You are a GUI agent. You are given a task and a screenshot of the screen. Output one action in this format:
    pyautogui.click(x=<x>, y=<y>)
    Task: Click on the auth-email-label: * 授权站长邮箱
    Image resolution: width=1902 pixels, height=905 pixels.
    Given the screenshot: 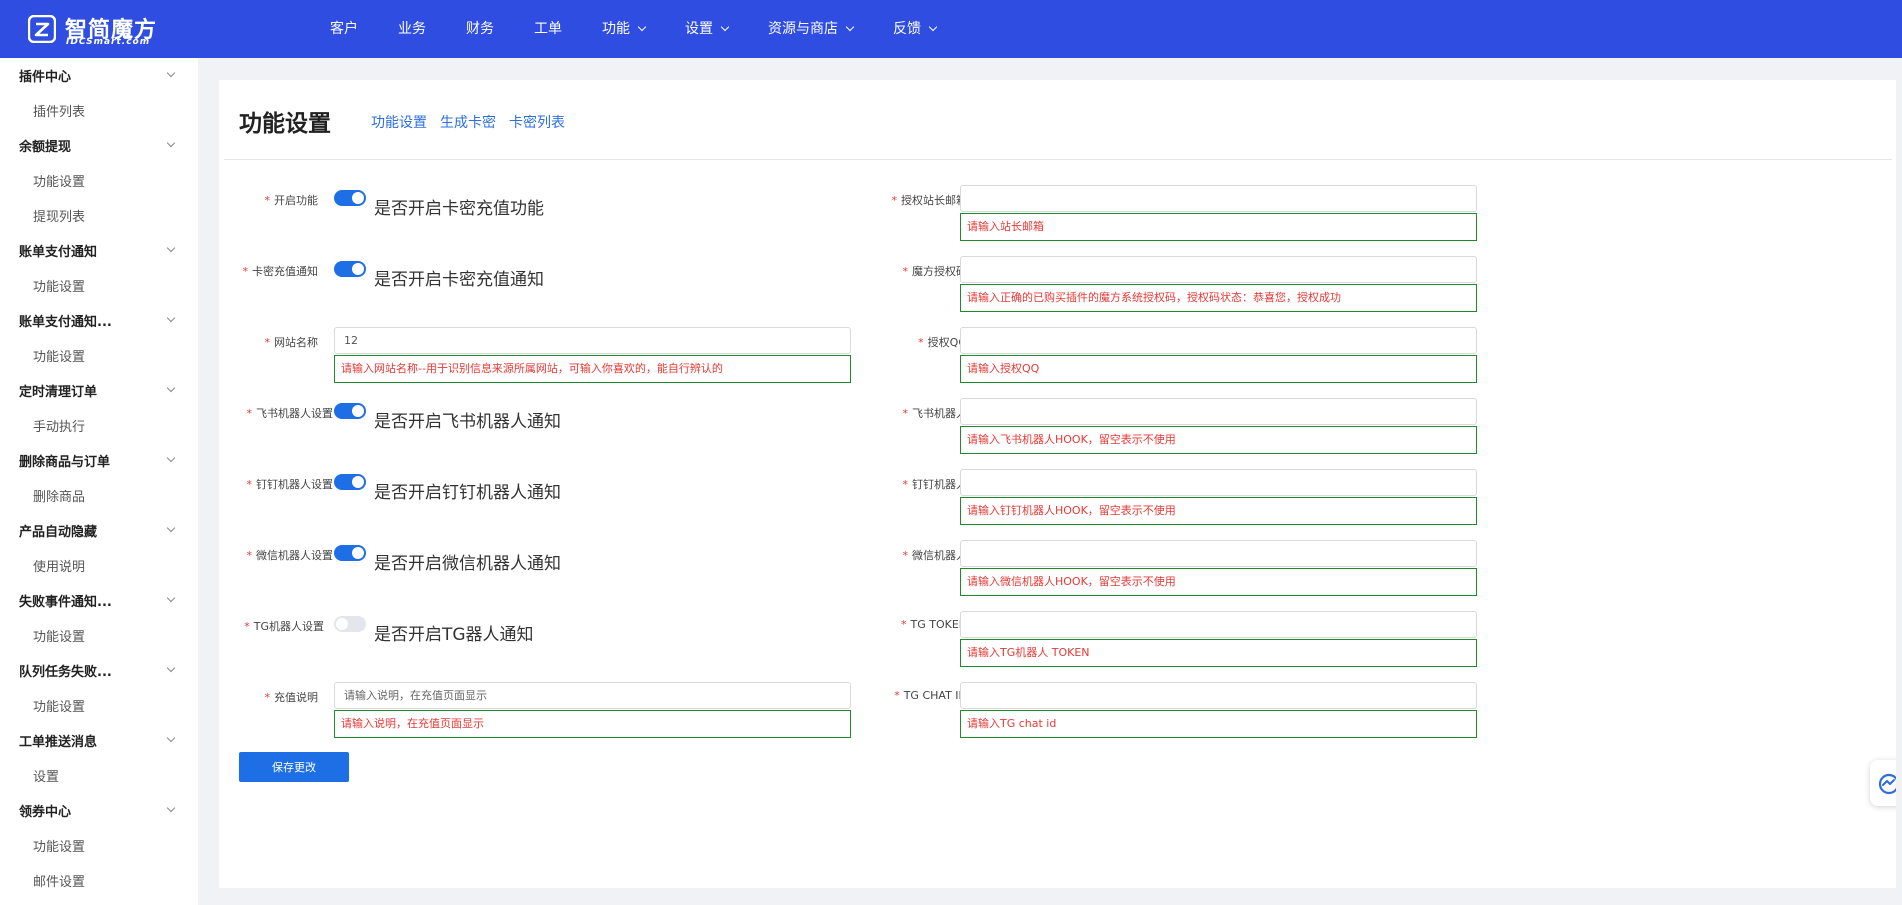 What is the action you would take?
    pyautogui.click(x=903, y=200)
    